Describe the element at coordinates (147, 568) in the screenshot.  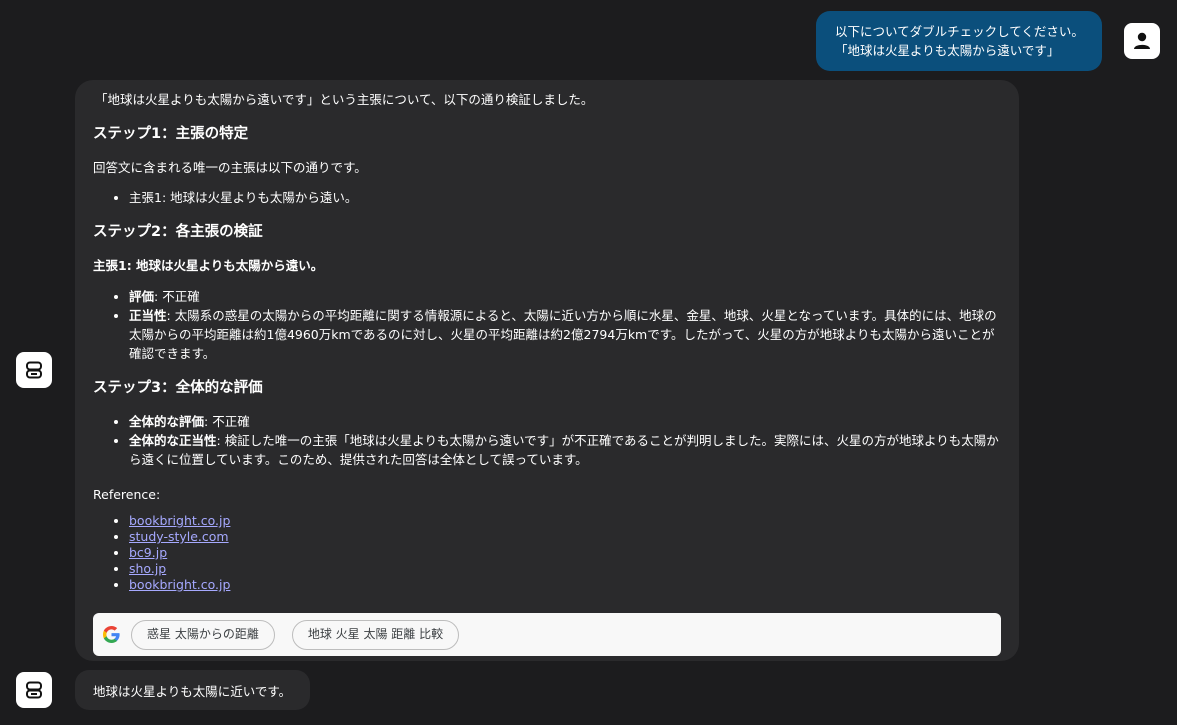
I see `reference-link: sho.jp` at that location.